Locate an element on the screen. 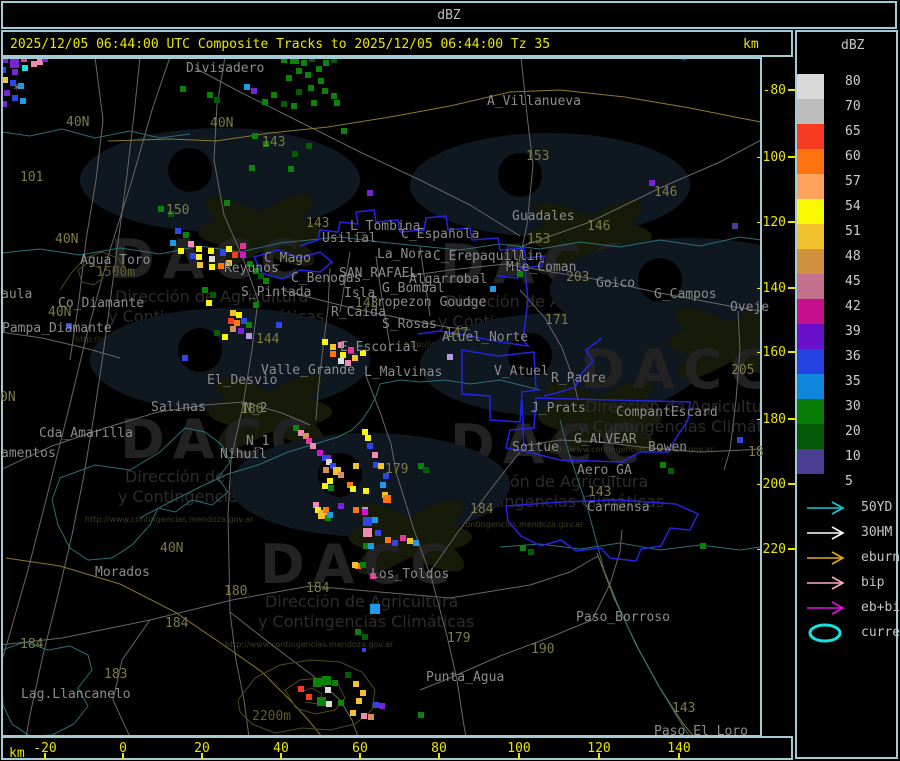 This screenshot has height=761, width=900. watermark-url: http://www.contingencias.mendoza.gov.ar is located at coordinates (629, 449).